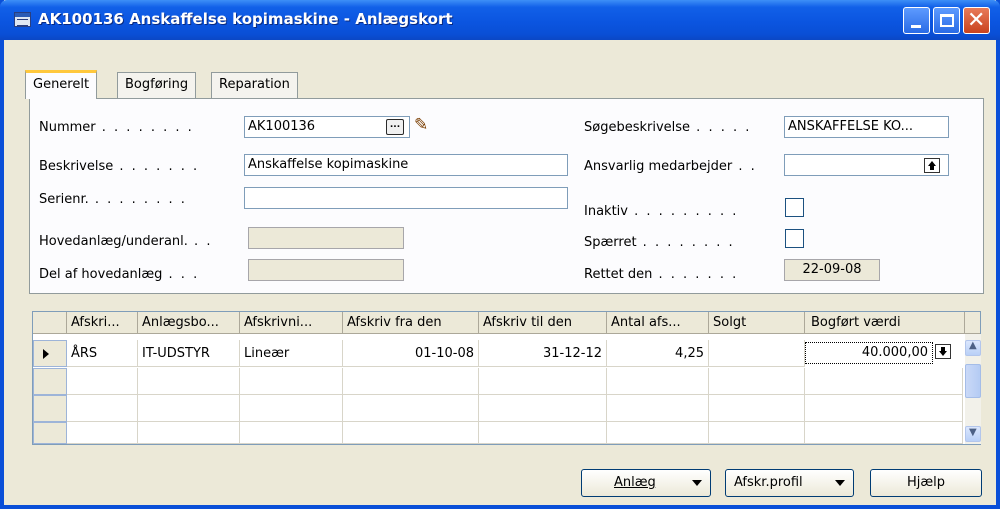 The width and height of the screenshot is (1000, 509). What do you see at coordinates (832, 270) in the screenshot?
I see `rettet-field: 22-09-08` at bounding box center [832, 270].